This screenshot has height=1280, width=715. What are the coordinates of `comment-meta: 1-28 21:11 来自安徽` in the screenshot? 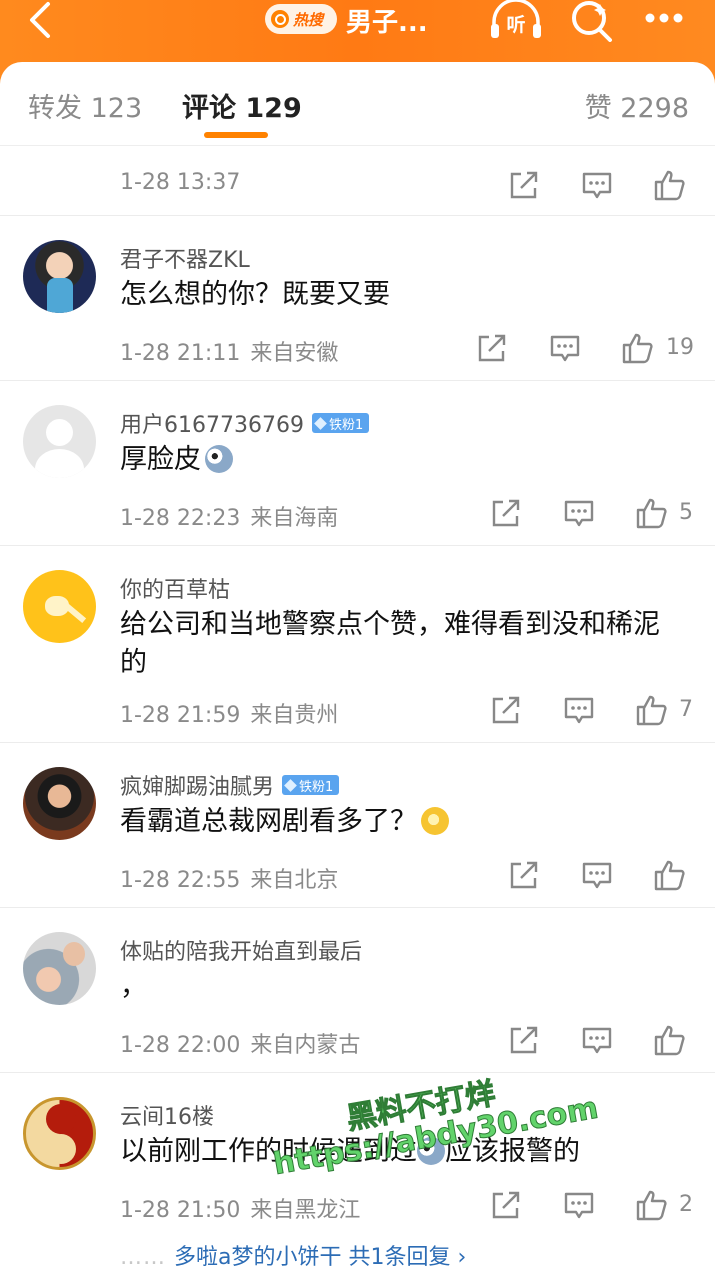 It's located at (229, 351).